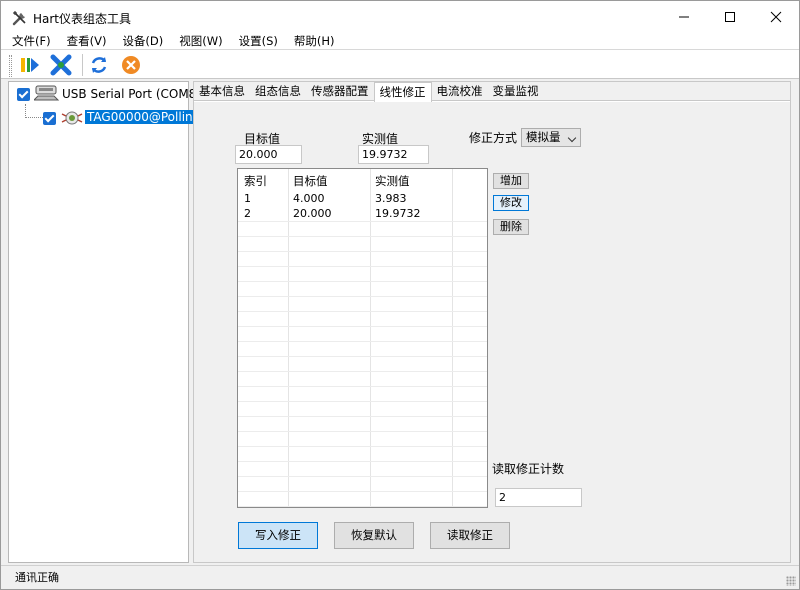 Image resolution: width=800 pixels, height=590 pixels. I want to click on header-measured: 实测值, so click(392, 181).